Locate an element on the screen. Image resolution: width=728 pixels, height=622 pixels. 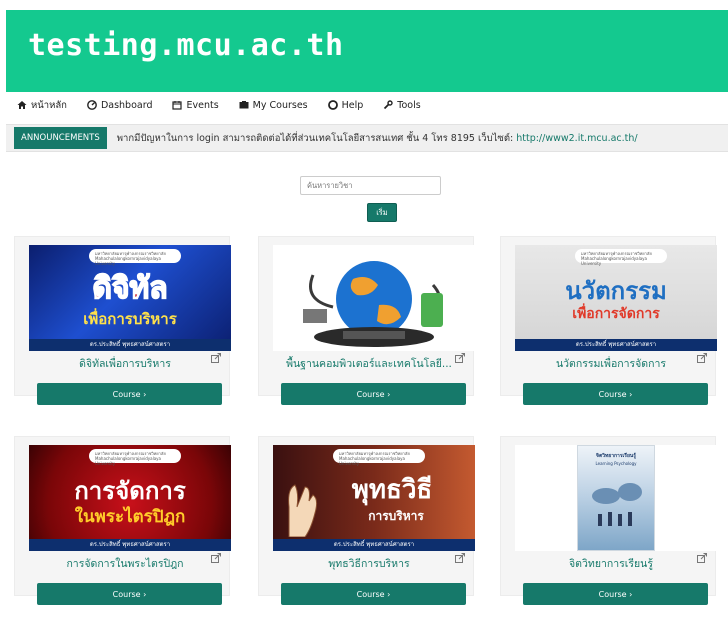
banner-sub-text: การบริหาร is located at coordinates (396, 516).